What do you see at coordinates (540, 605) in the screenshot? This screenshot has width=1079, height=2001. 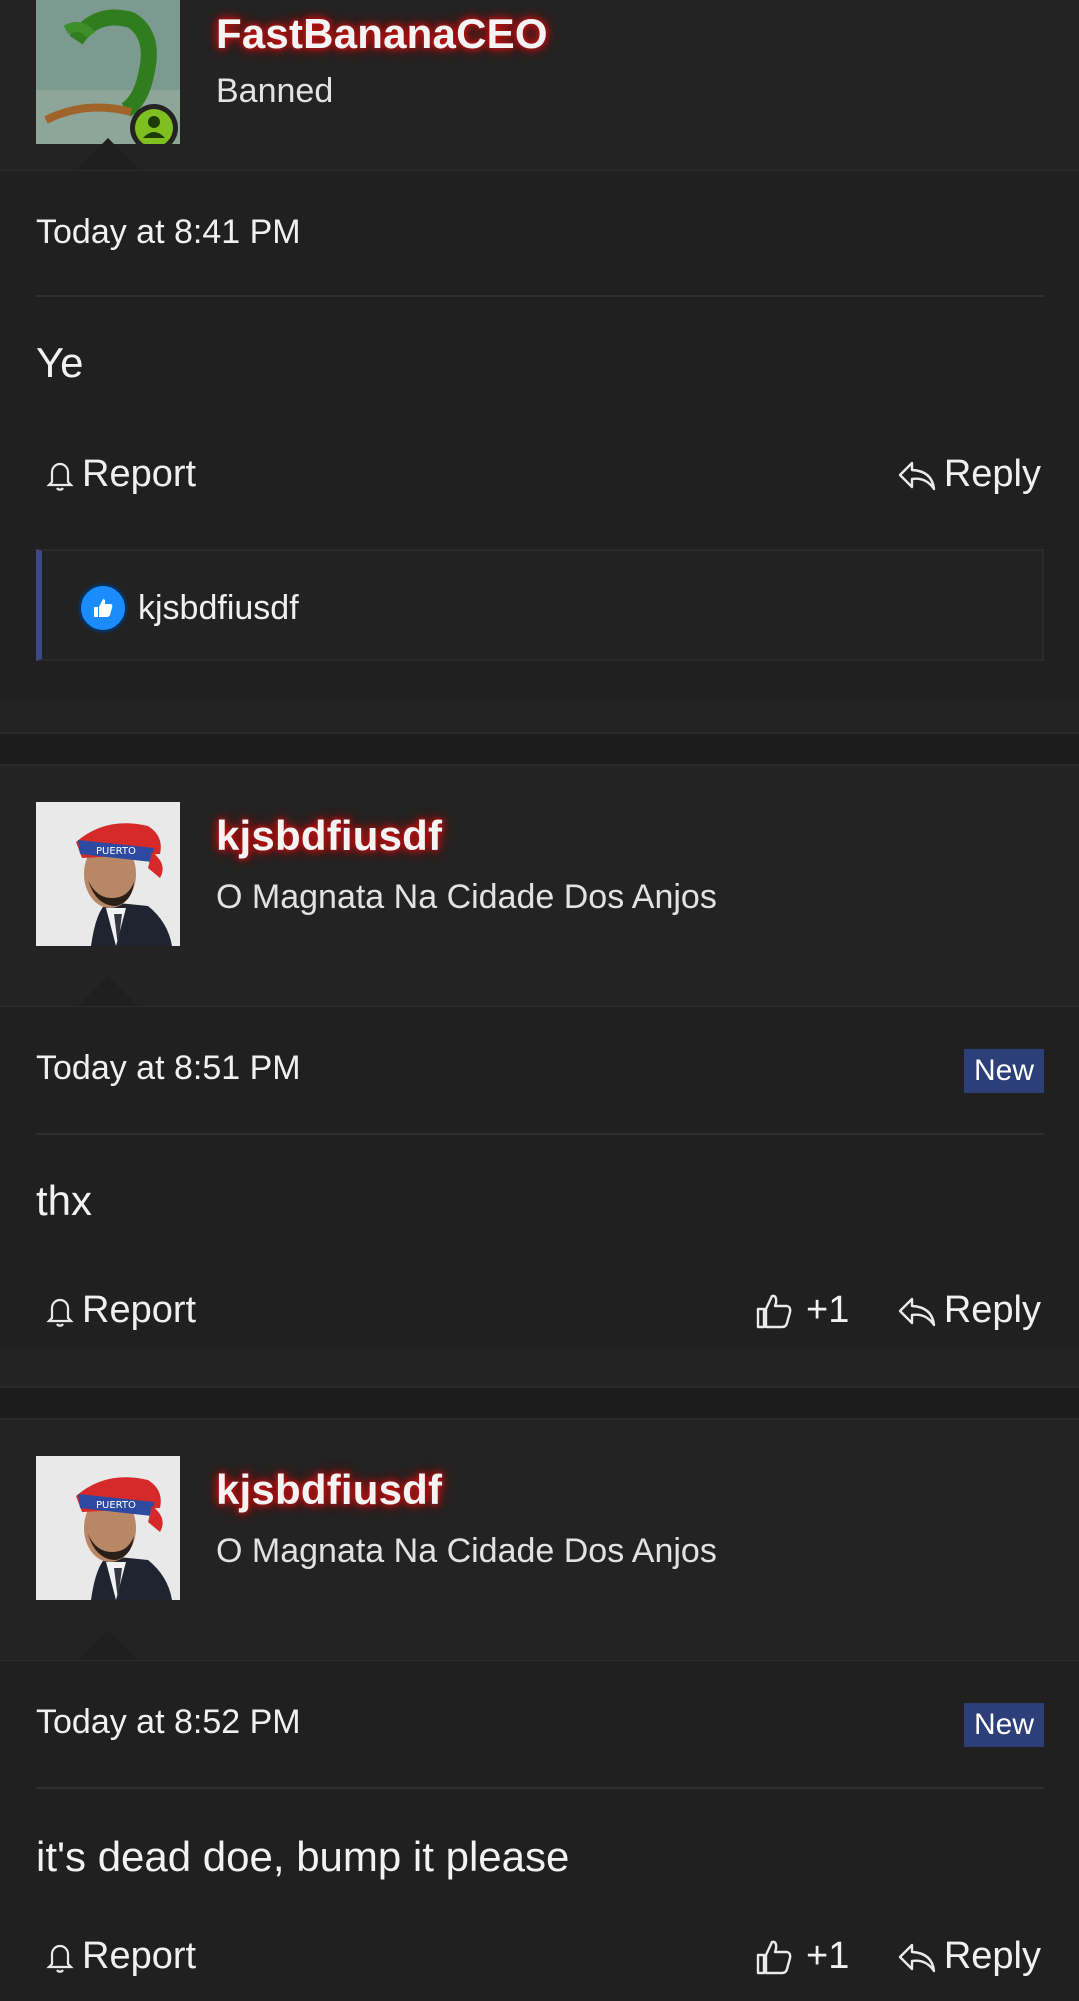 I see `reaction-summary: kjsbdfiusdf` at bounding box center [540, 605].